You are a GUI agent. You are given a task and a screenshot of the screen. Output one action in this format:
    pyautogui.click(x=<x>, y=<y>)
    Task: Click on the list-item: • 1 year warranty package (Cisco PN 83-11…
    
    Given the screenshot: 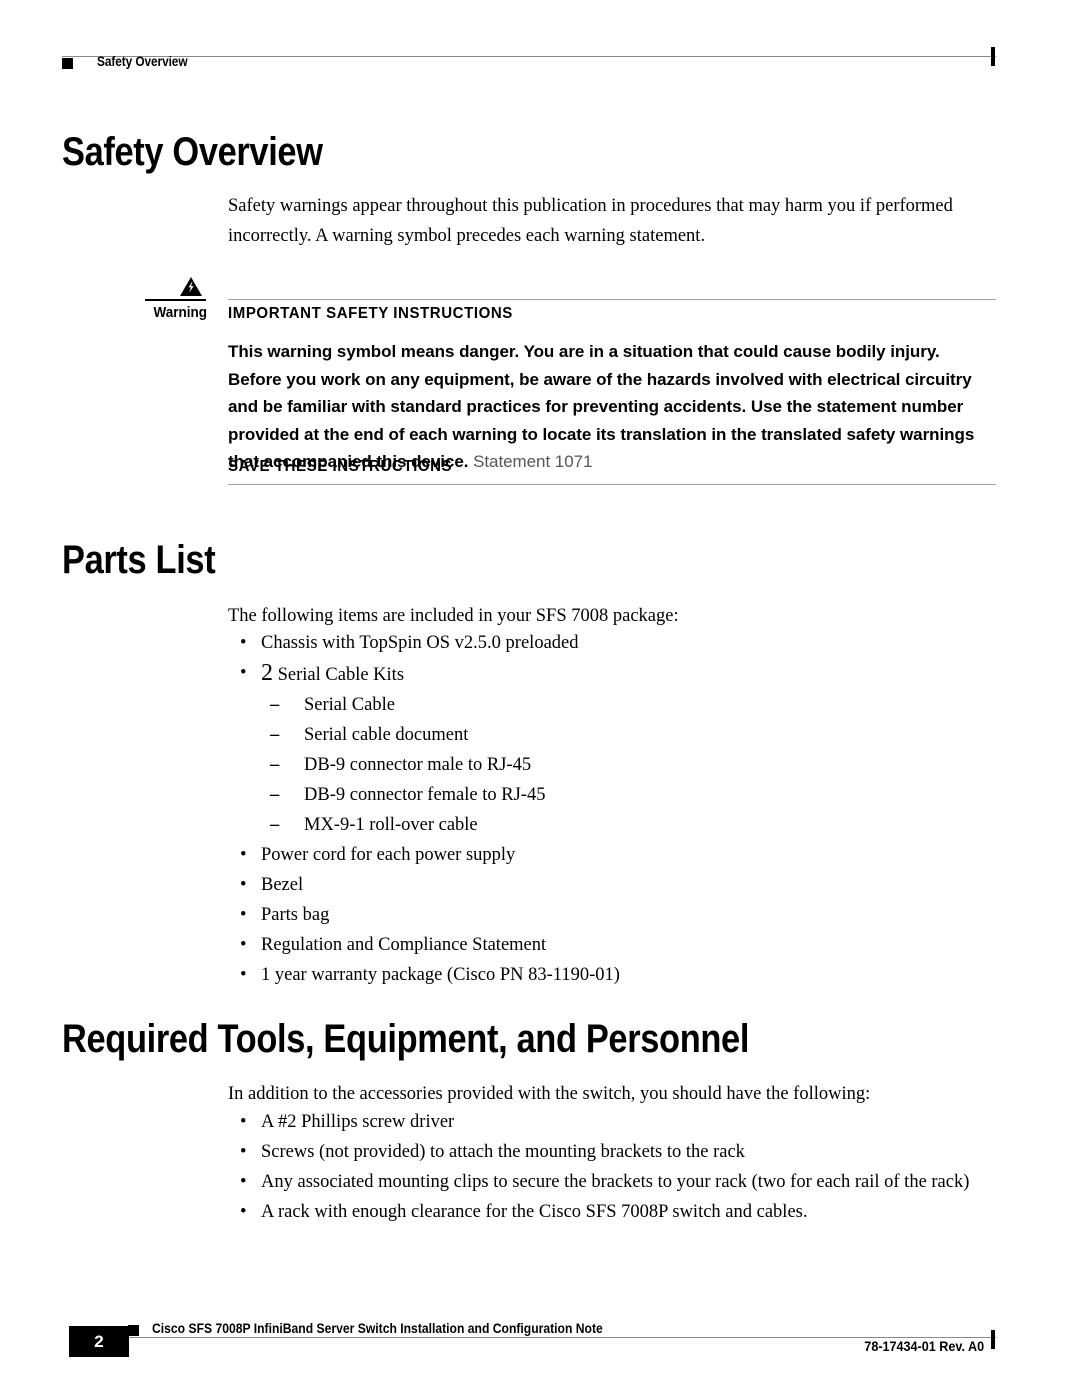 What is the action you would take?
    pyautogui.click(x=623, y=975)
    